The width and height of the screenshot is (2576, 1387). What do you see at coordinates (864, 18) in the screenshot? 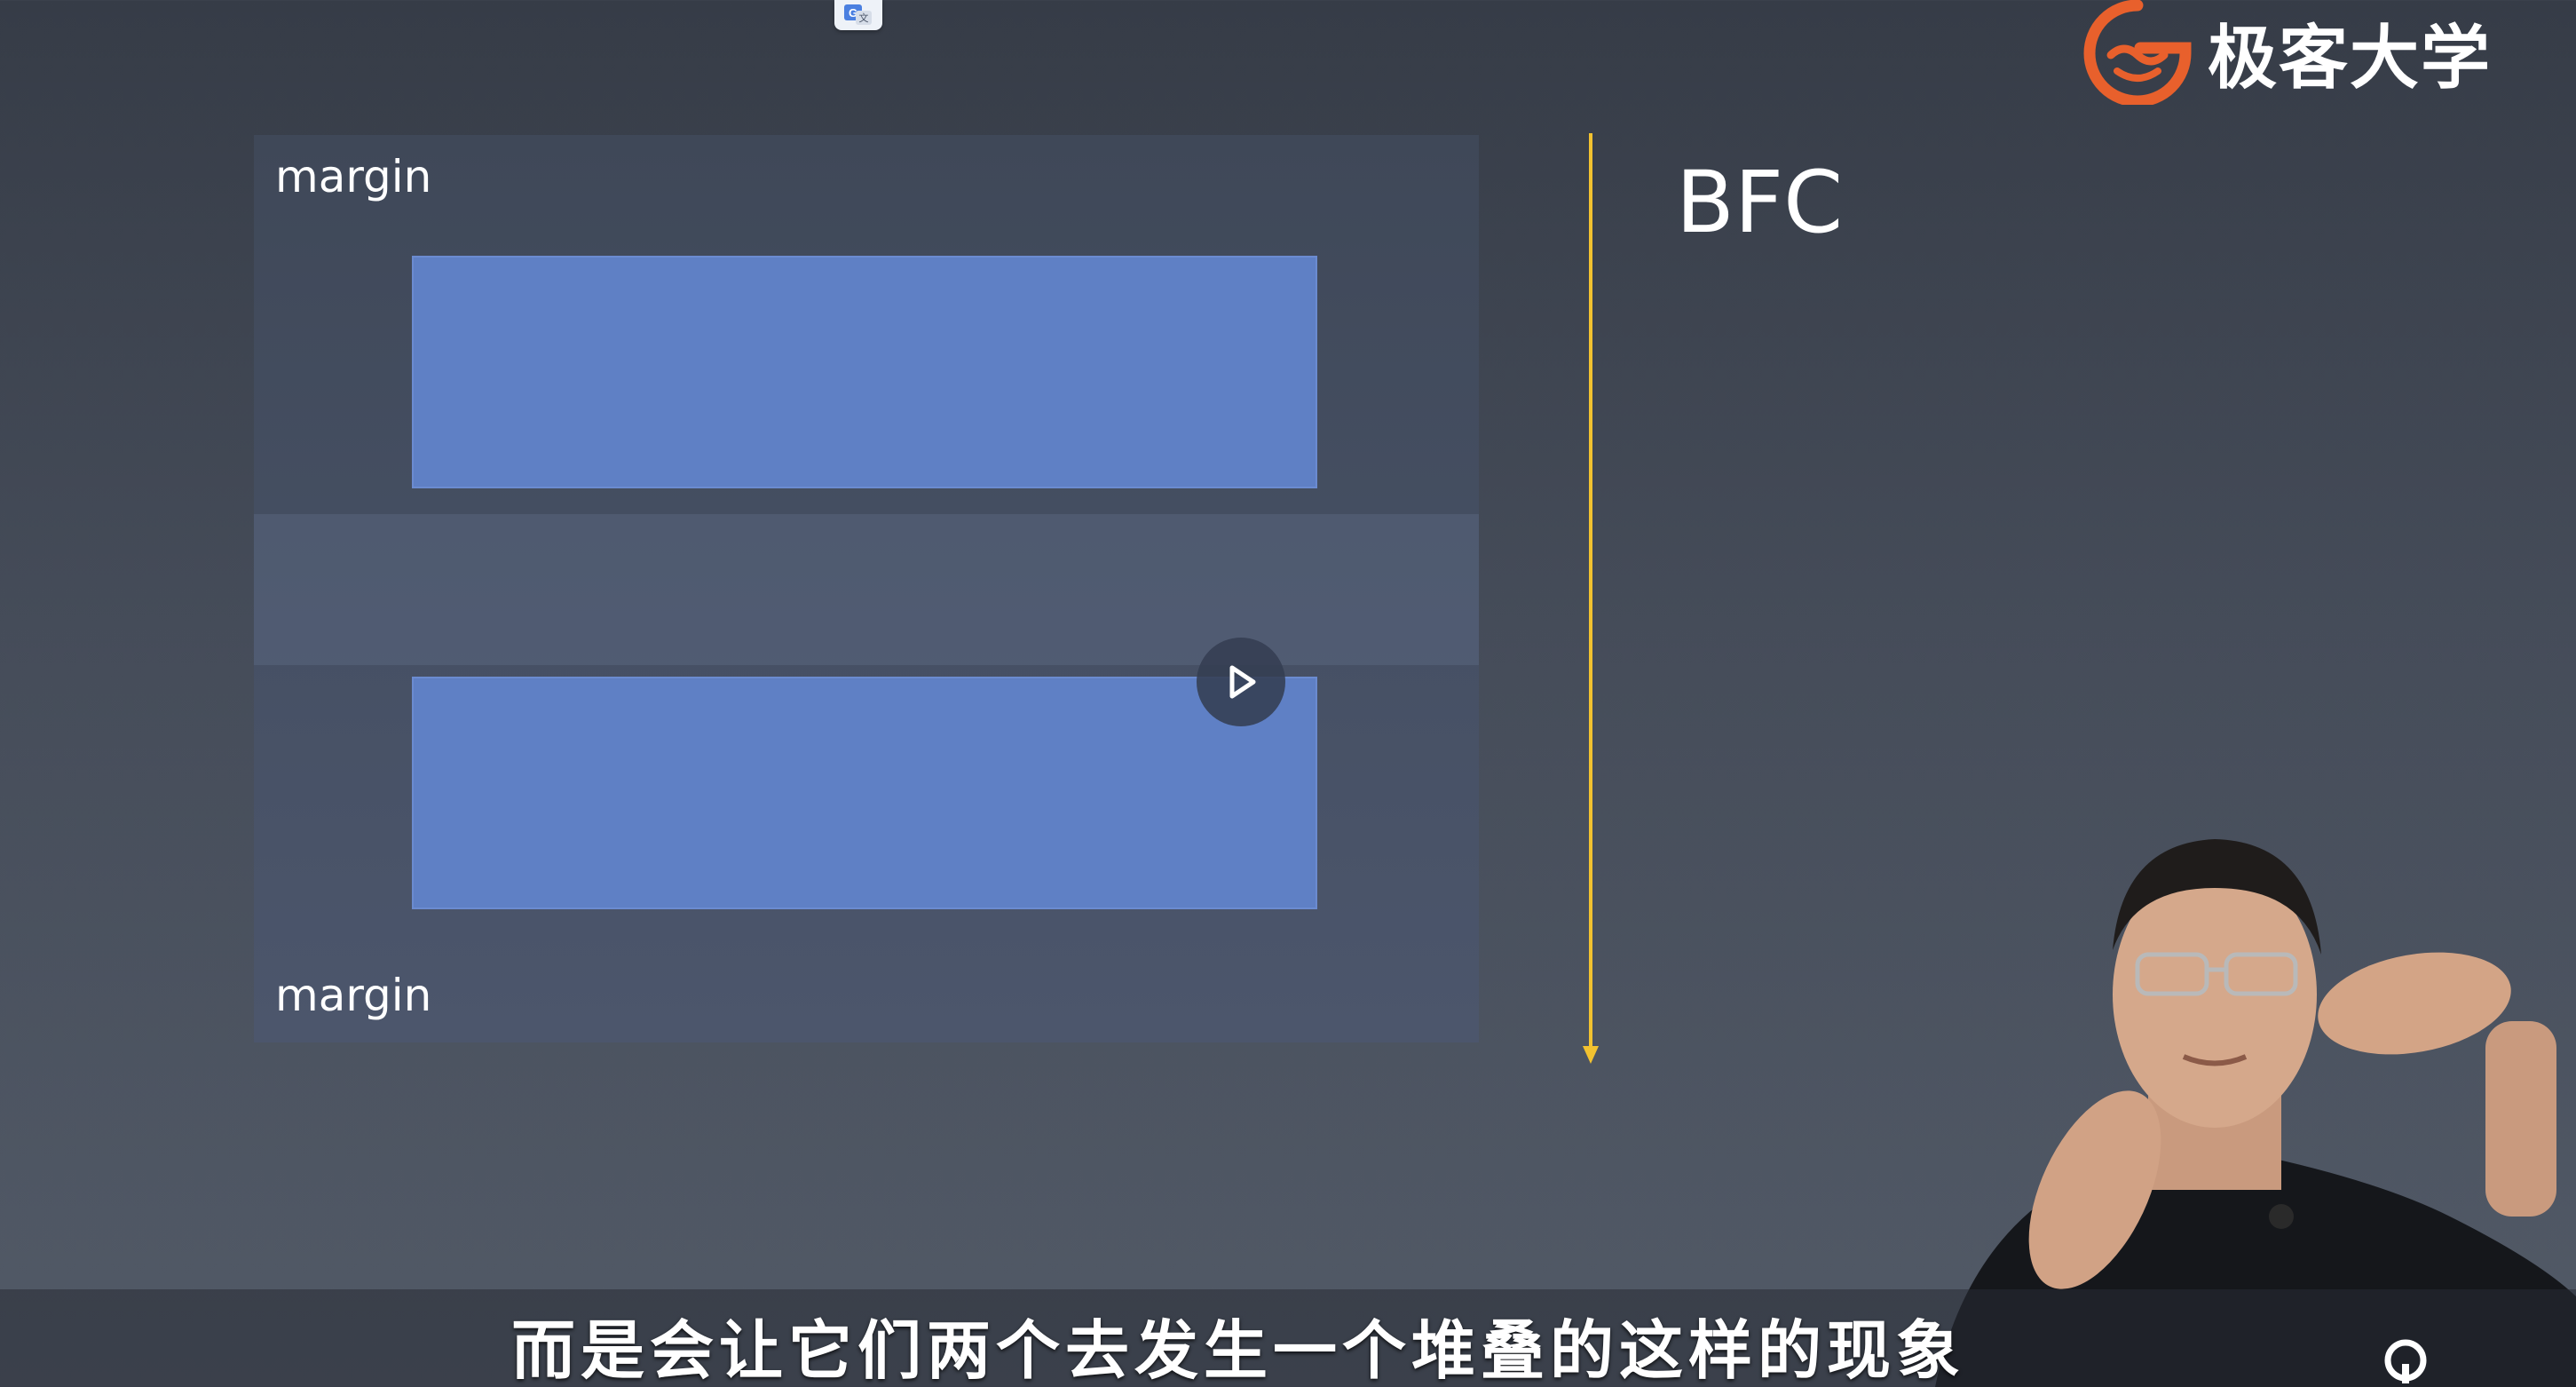
I see `svg-text: 文` at bounding box center [864, 18].